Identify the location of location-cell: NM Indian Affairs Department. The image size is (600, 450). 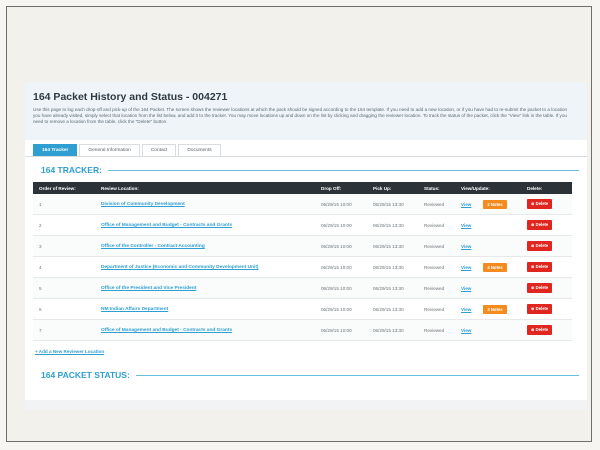
(205, 309).